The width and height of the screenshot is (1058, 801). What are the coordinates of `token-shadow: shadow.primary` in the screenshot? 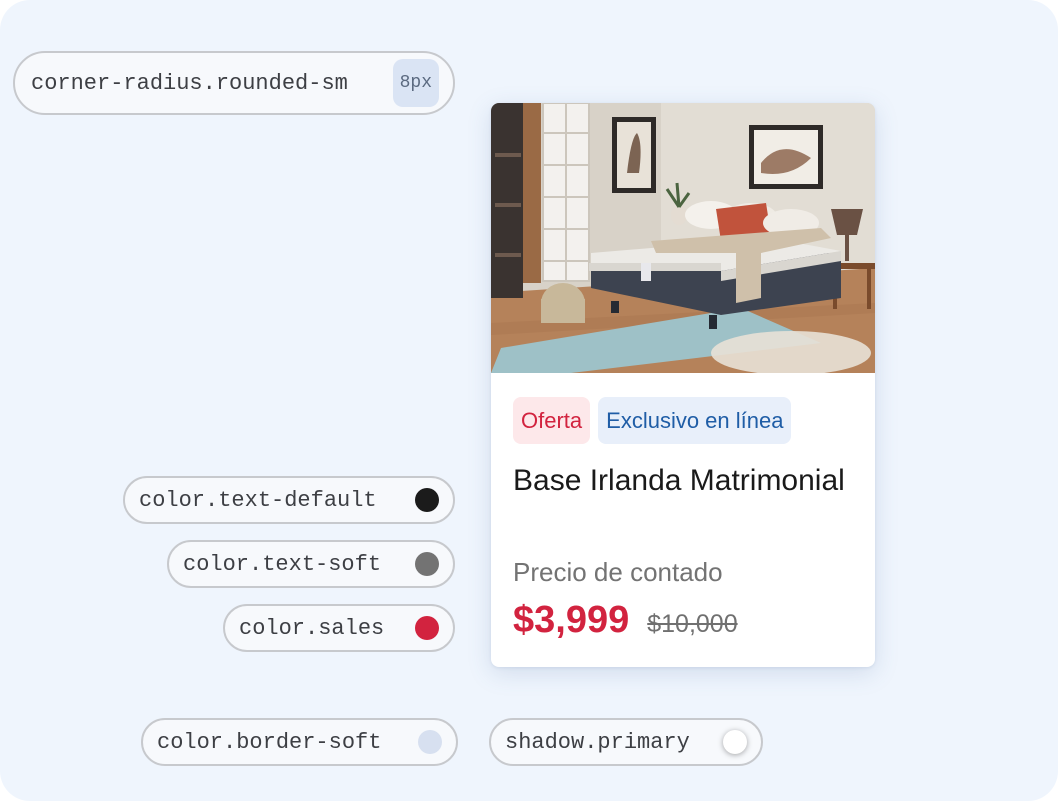 It's located at (626, 742).